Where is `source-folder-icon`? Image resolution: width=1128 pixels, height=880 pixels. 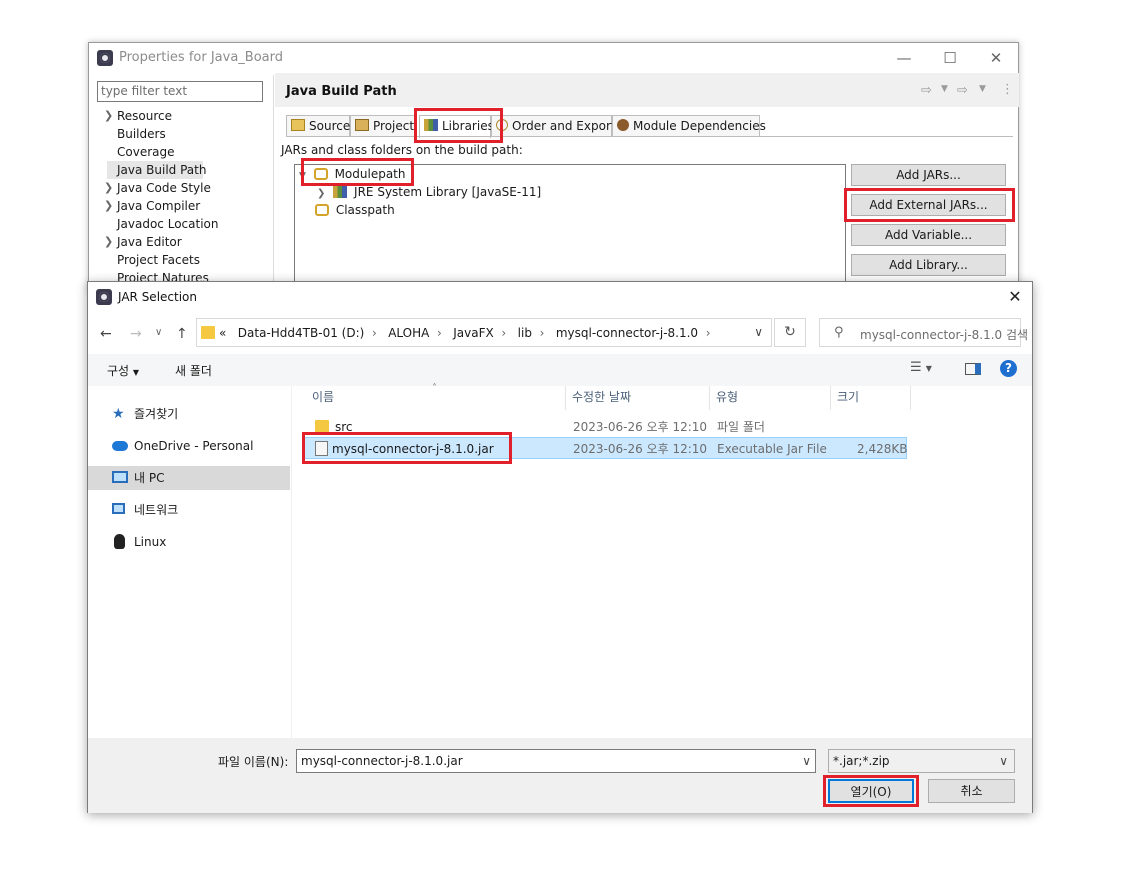
source-folder-icon is located at coordinates (298, 125).